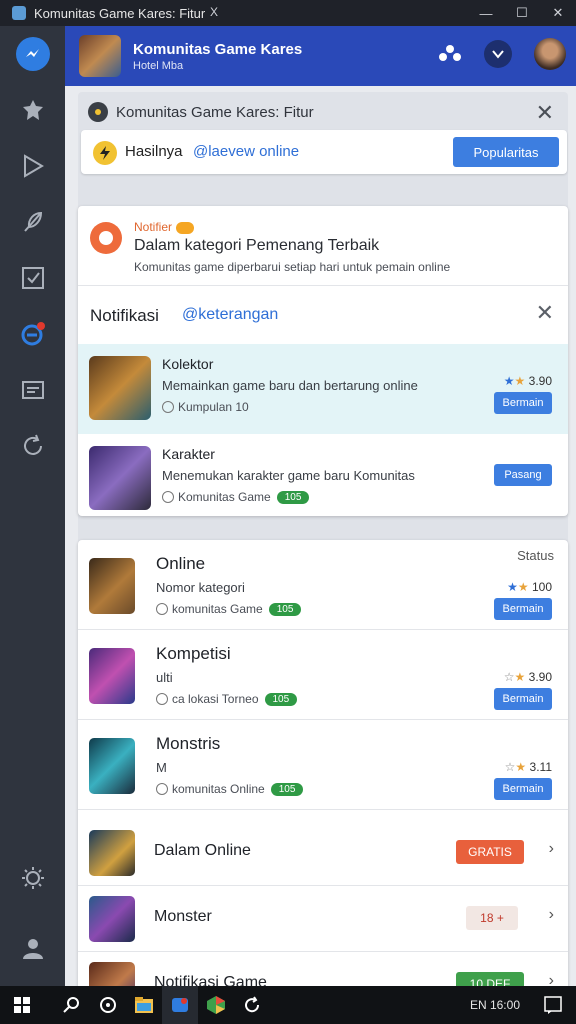 The image size is (576, 1024). Describe the element at coordinates (323, 919) in the screenshot. I see `simple-game-row: Monster 18 + ›` at that location.